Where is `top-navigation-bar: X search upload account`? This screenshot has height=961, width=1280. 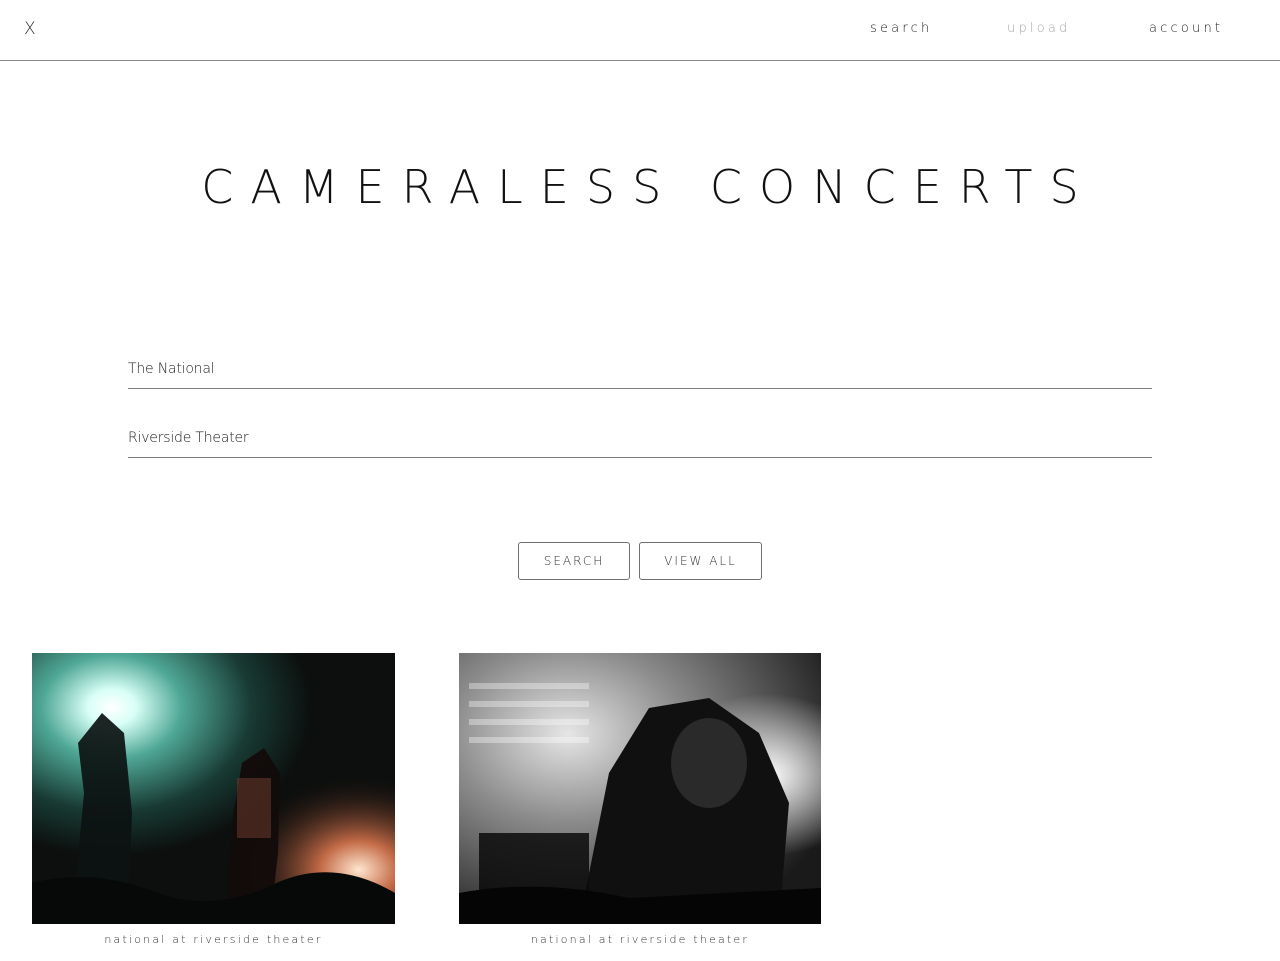 top-navigation-bar: X search upload account is located at coordinates (640, 30).